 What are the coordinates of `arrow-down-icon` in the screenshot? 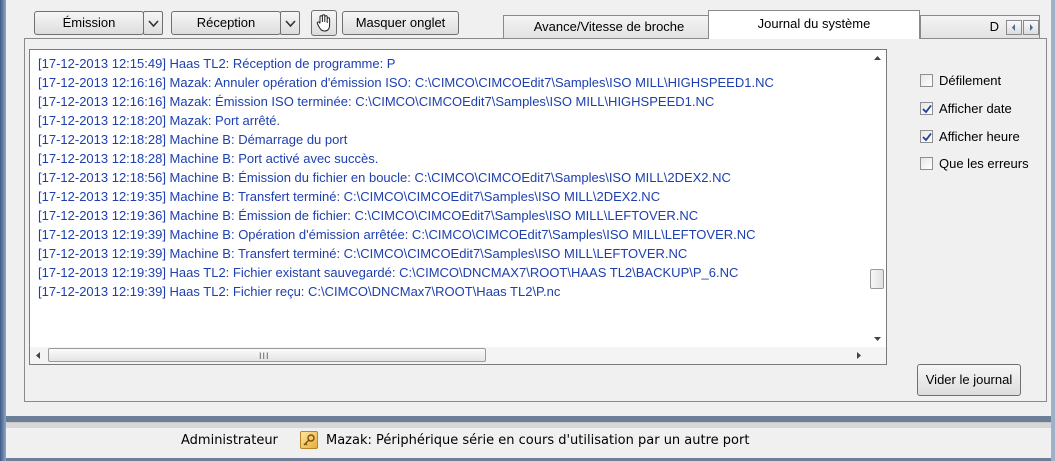 It's located at (877, 339).